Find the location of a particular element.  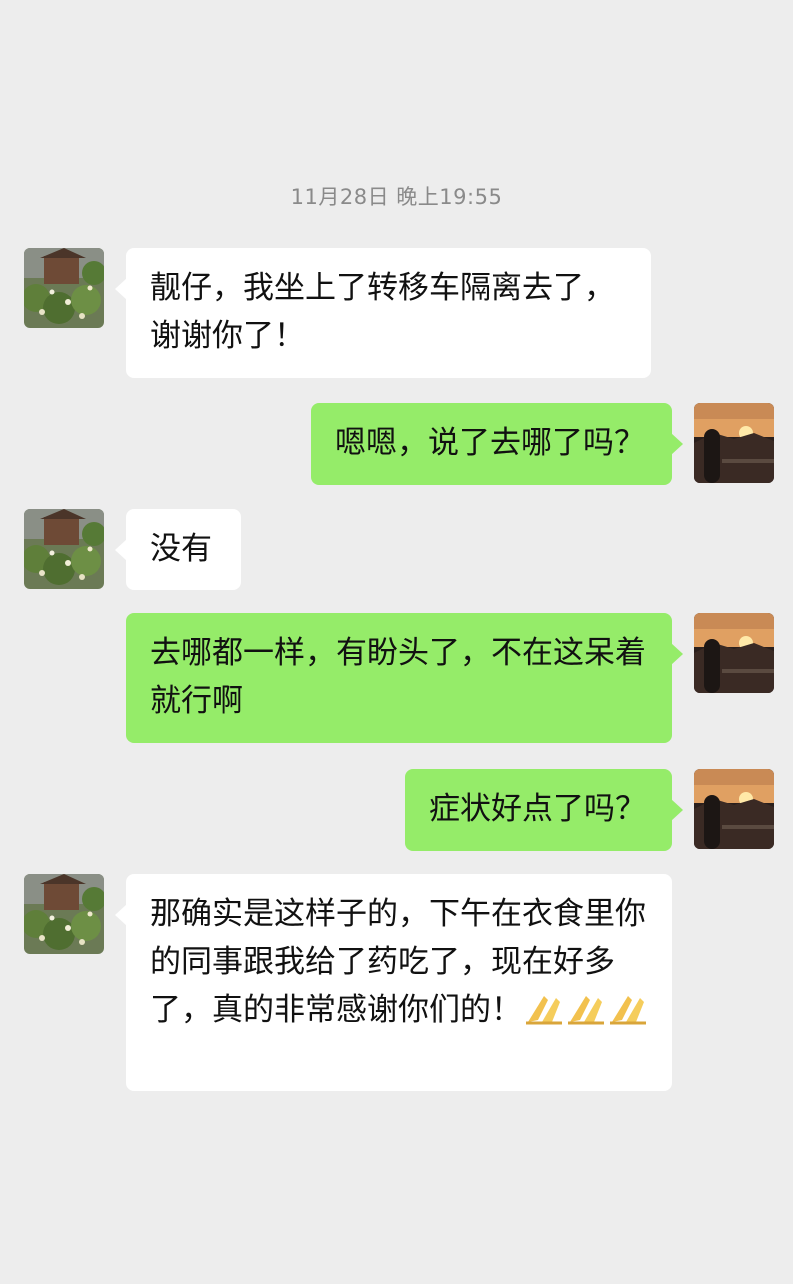

message-bubble-incoming: 没有 is located at coordinates (178, 549).